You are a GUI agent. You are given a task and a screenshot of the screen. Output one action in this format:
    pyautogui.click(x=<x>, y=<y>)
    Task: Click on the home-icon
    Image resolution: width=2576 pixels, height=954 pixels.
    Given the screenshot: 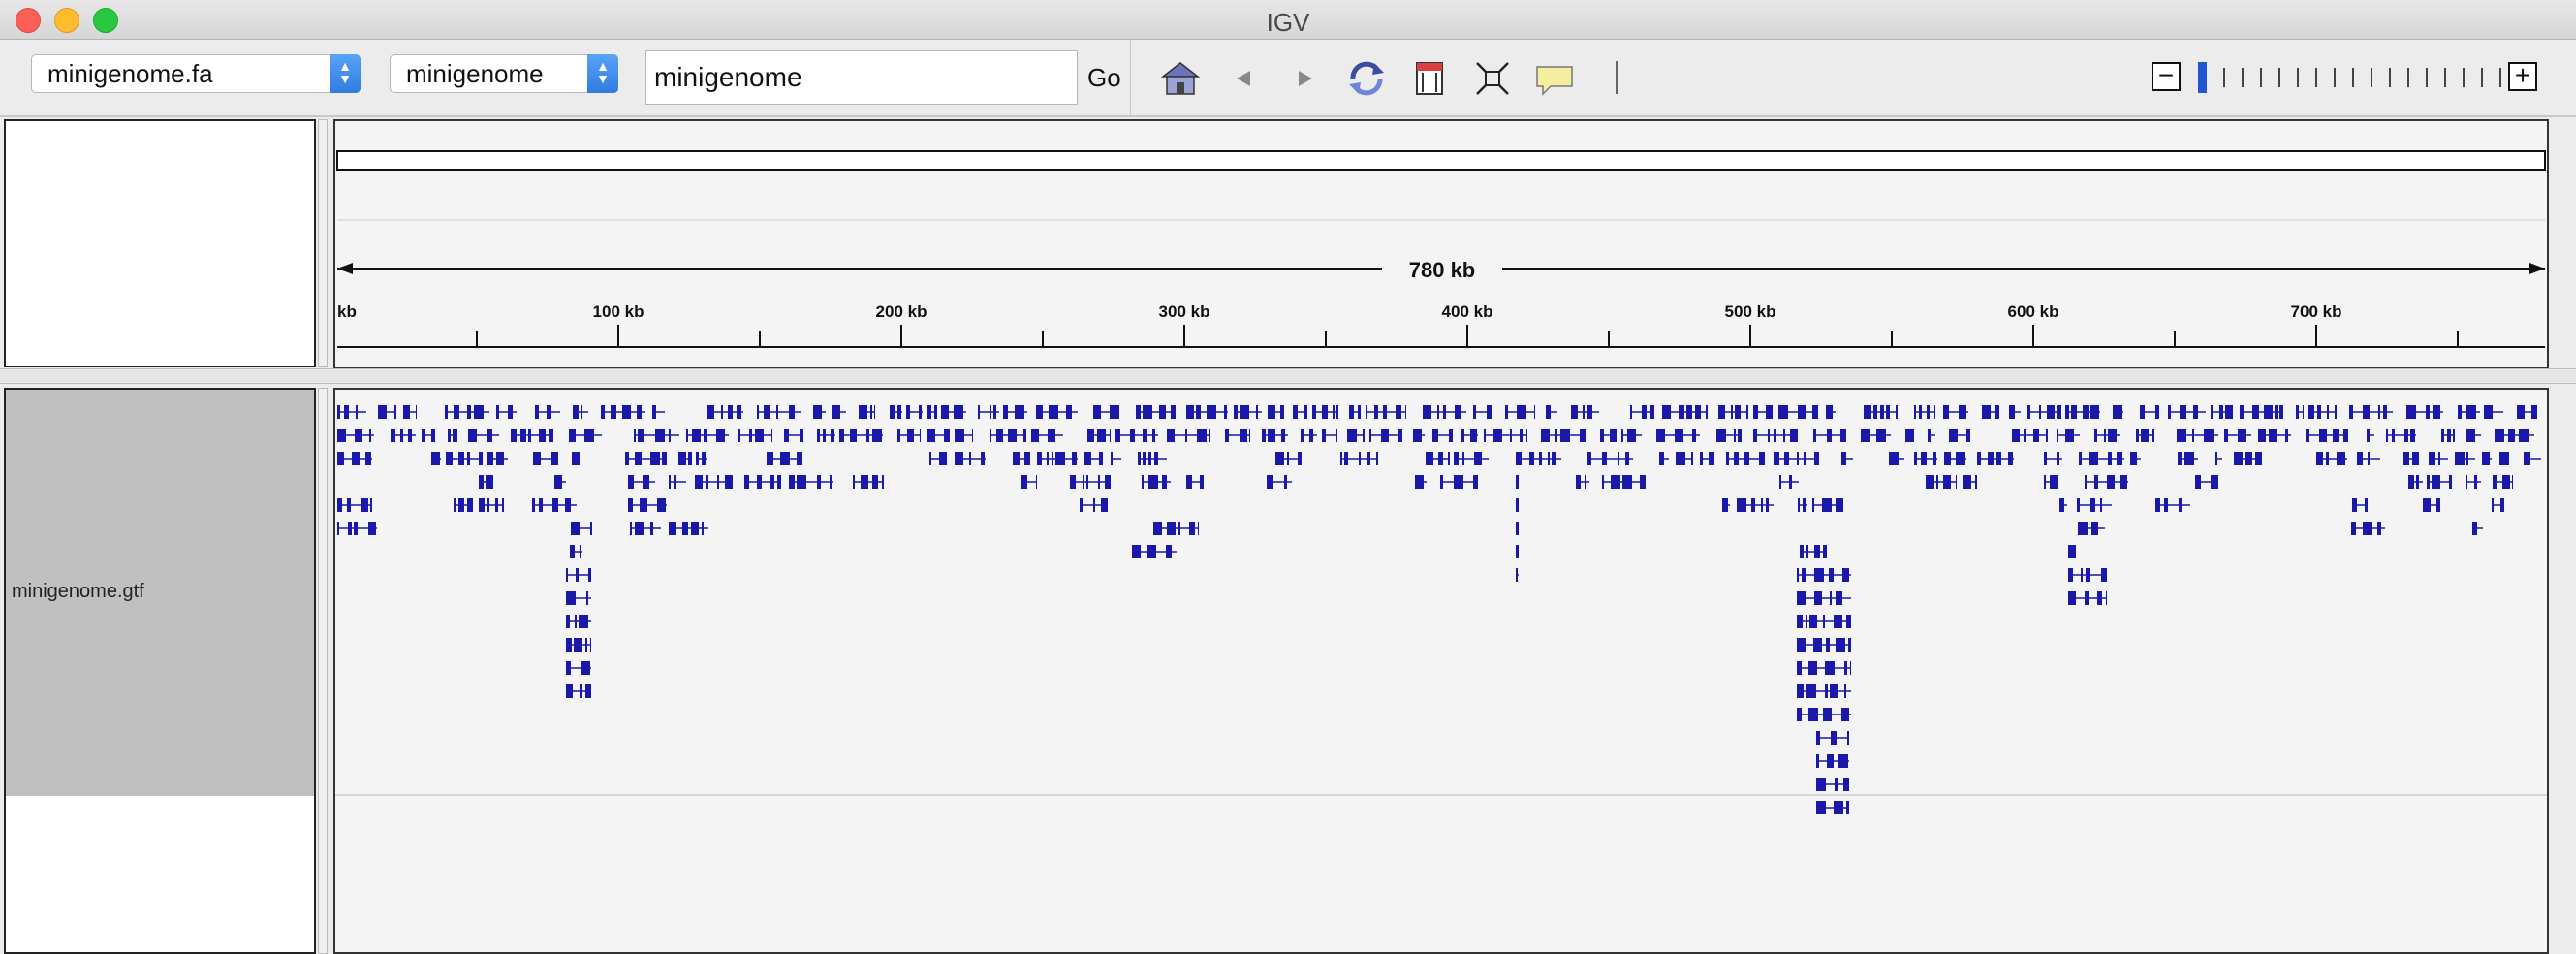 What is the action you would take?
    pyautogui.click(x=1180, y=78)
    